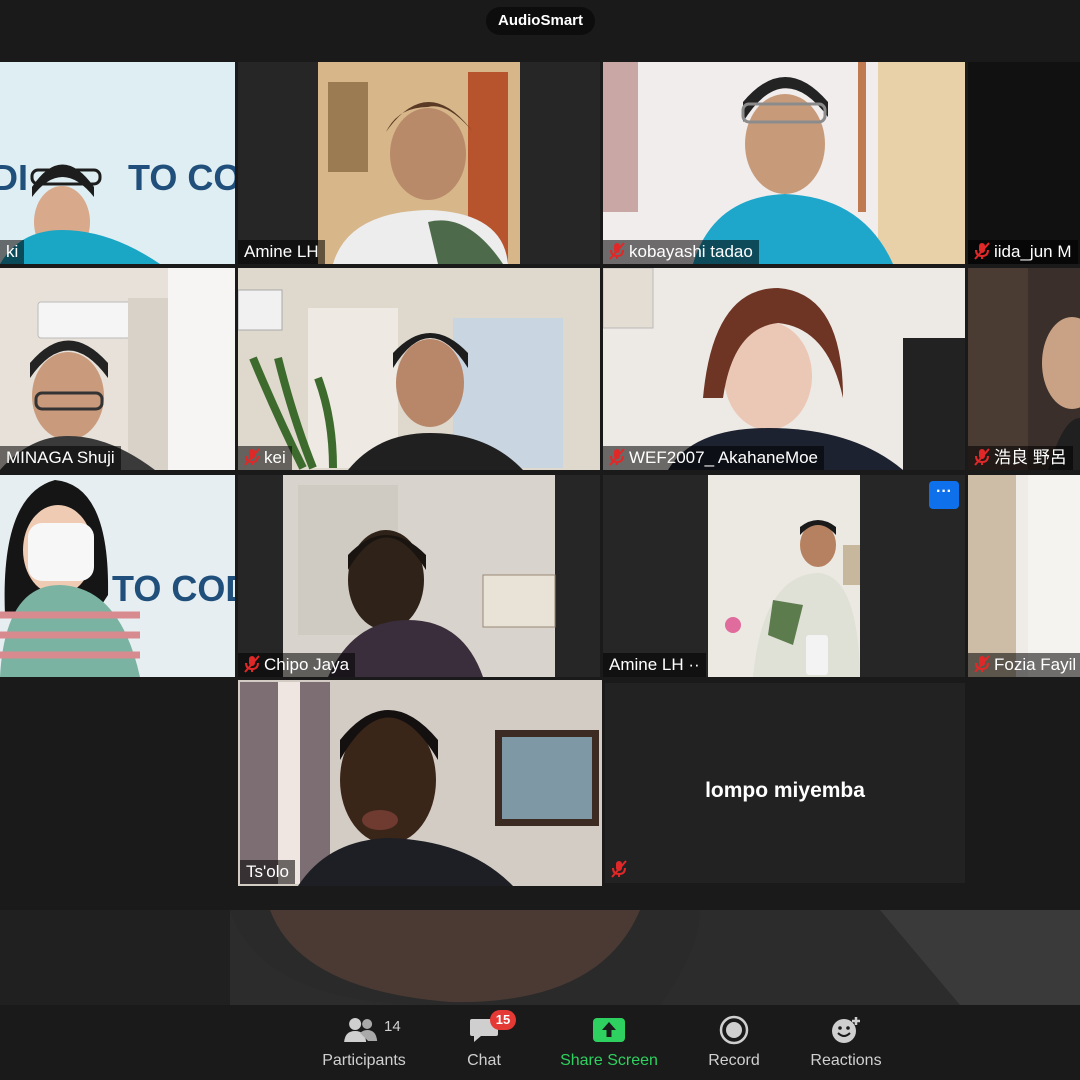 This screenshot has height=1080, width=1080. I want to click on chat-label: Chat, so click(484, 1060).